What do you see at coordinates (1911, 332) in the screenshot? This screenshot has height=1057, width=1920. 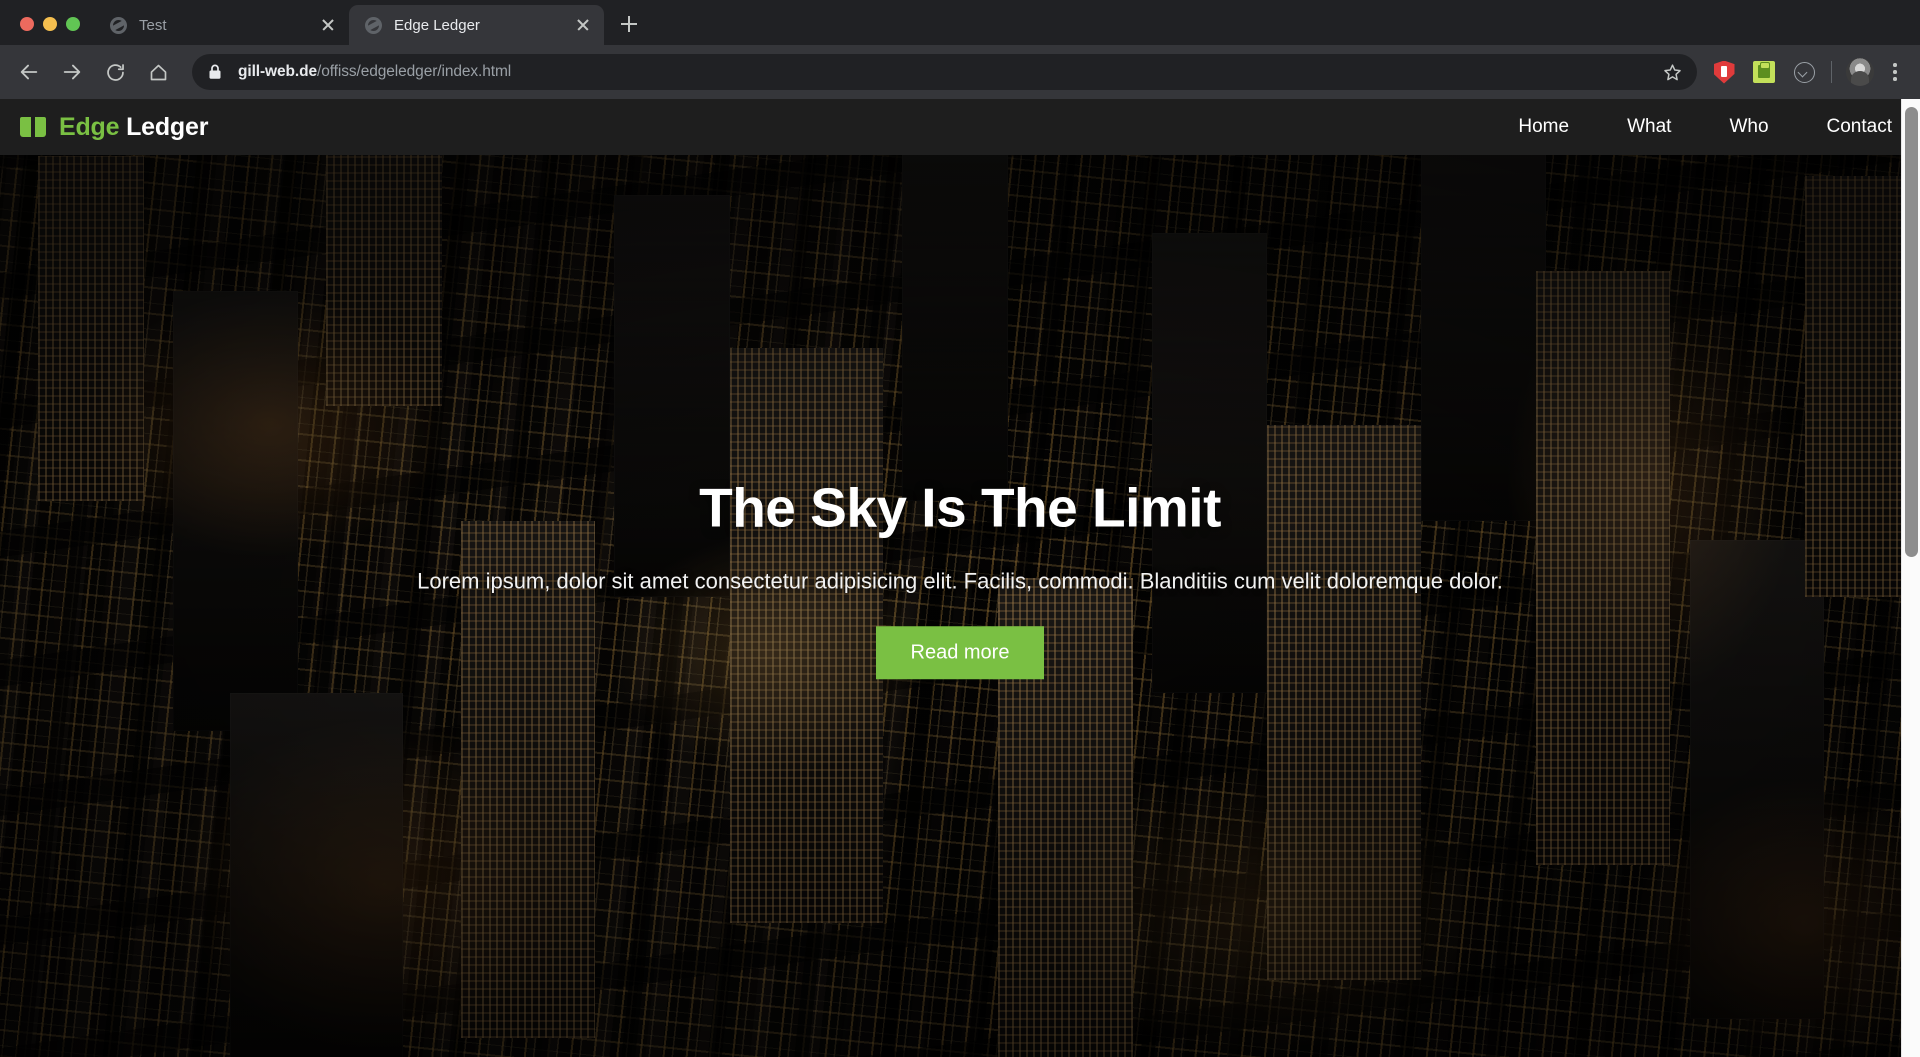 I see `scrollbar-thumb` at bounding box center [1911, 332].